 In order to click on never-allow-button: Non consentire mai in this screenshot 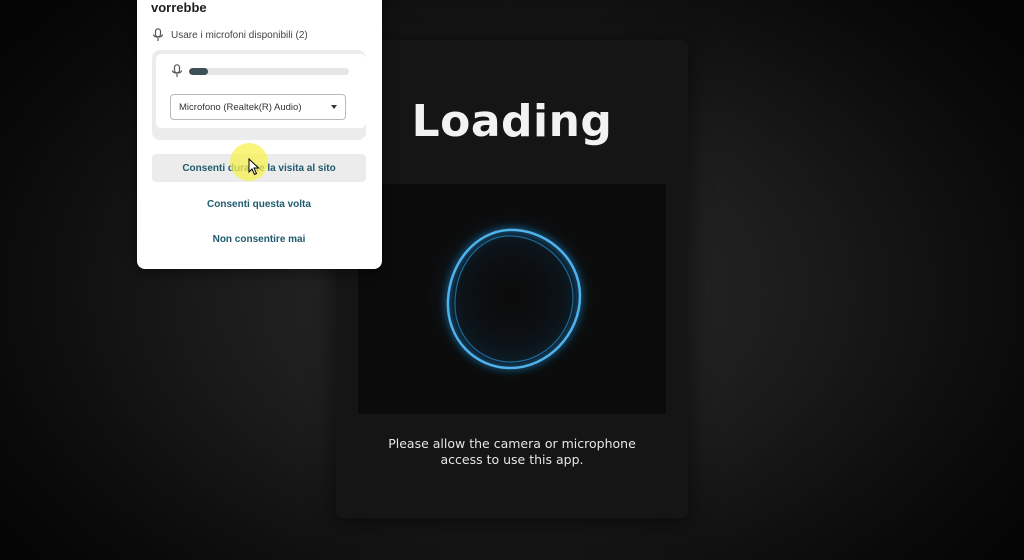, I will do `click(259, 239)`.